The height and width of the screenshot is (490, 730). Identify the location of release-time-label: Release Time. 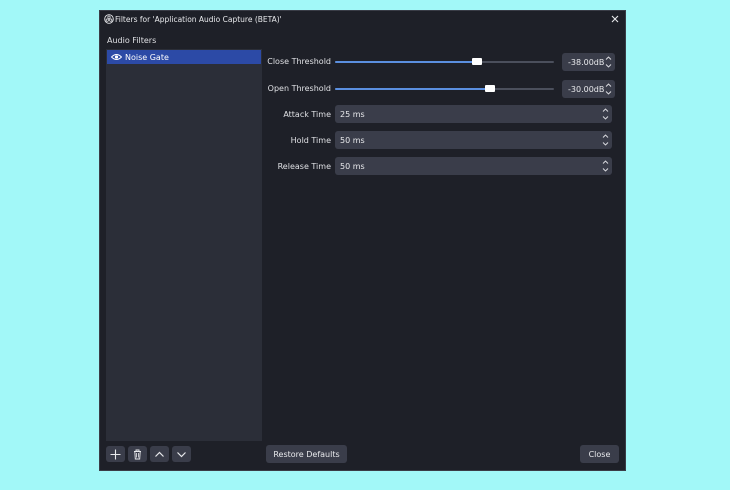
(304, 166).